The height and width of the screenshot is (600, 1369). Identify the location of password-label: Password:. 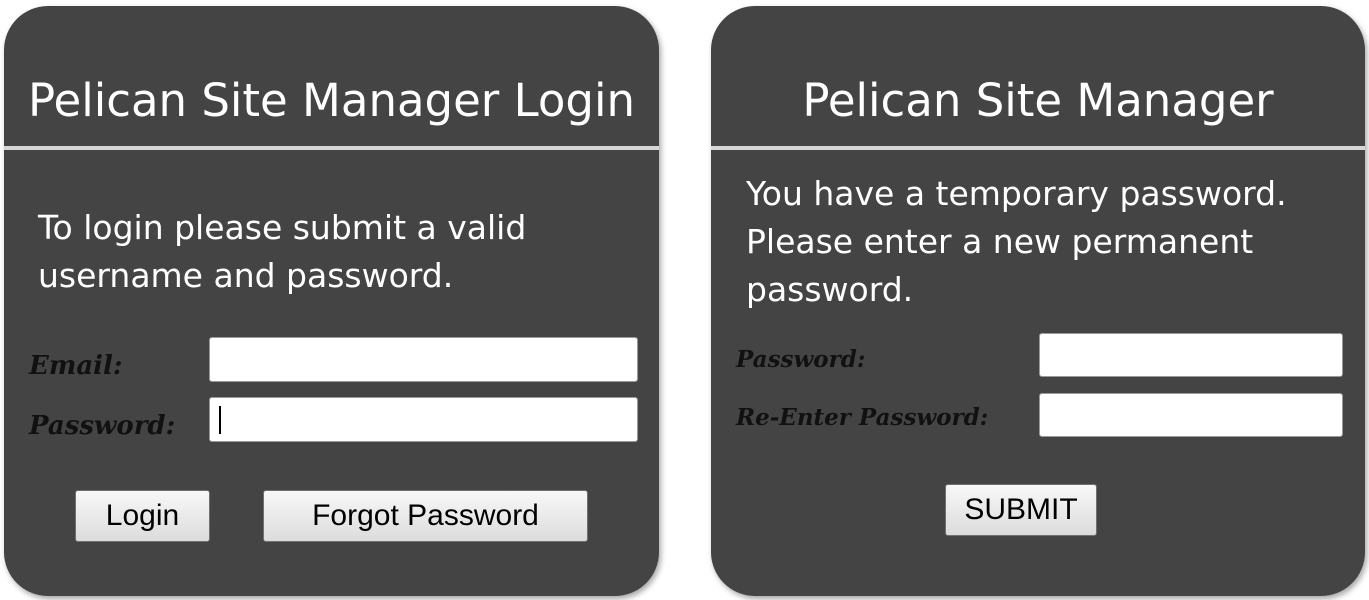
(102, 426).